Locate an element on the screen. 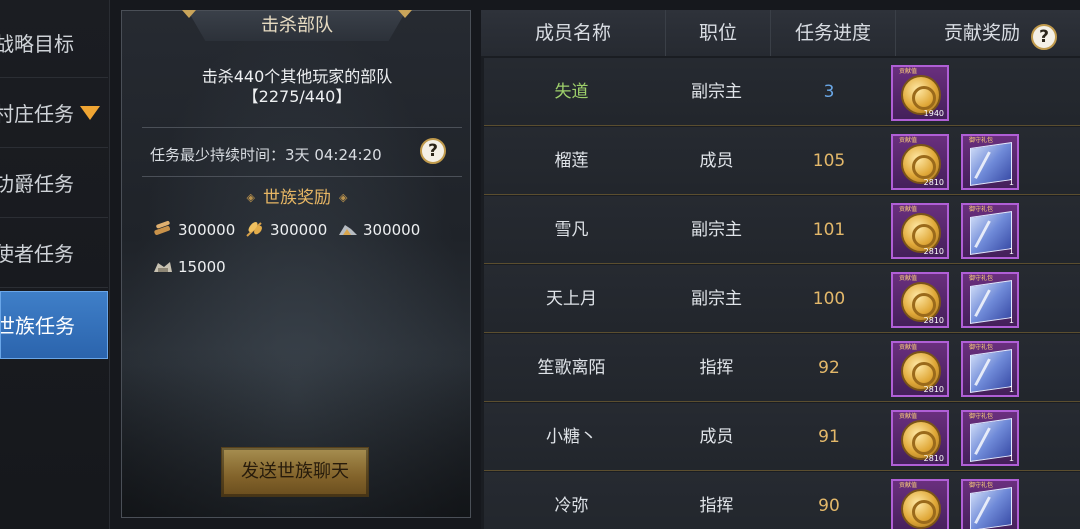 The width and height of the screenshot is (1080, 529). ornament-icon: ◈ is located at coordinates (250, 197).